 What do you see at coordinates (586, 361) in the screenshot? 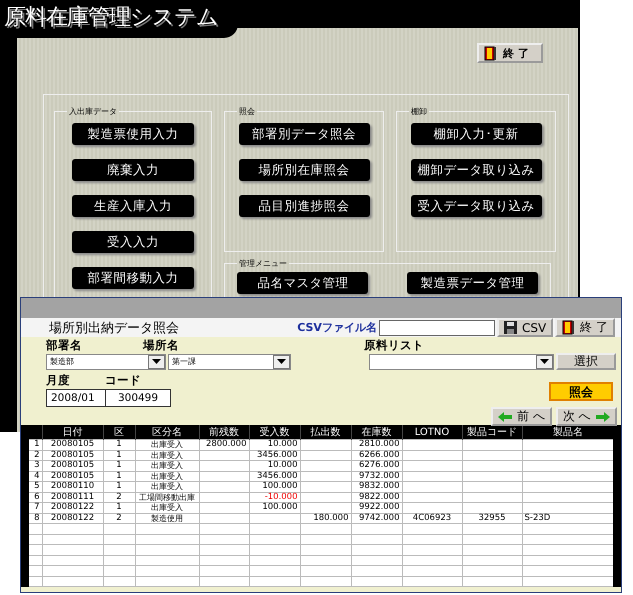
I see `select-button: 選択` at bounding box center [586, 361].